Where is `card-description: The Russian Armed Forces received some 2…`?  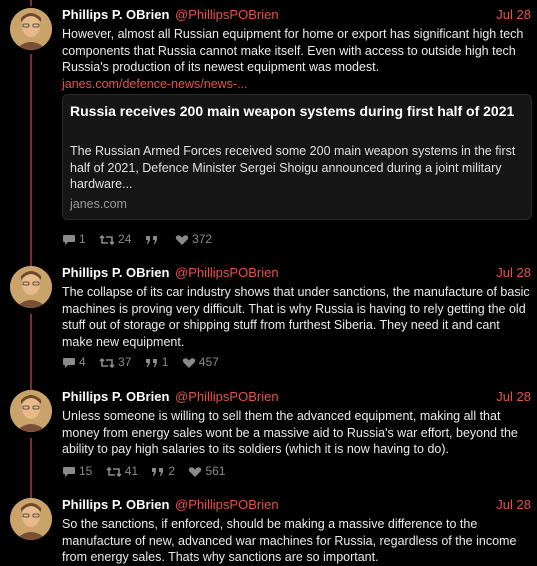 card-description: The Russian Armed Forces received some 2… is located at coordinates (293, 167).